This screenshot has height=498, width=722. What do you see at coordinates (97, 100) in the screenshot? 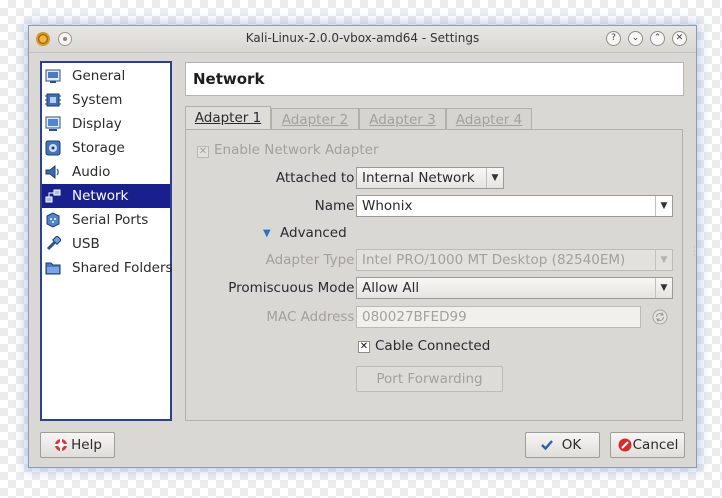
I see `sidebar-item-label: System` at bounding box center [97, 100].